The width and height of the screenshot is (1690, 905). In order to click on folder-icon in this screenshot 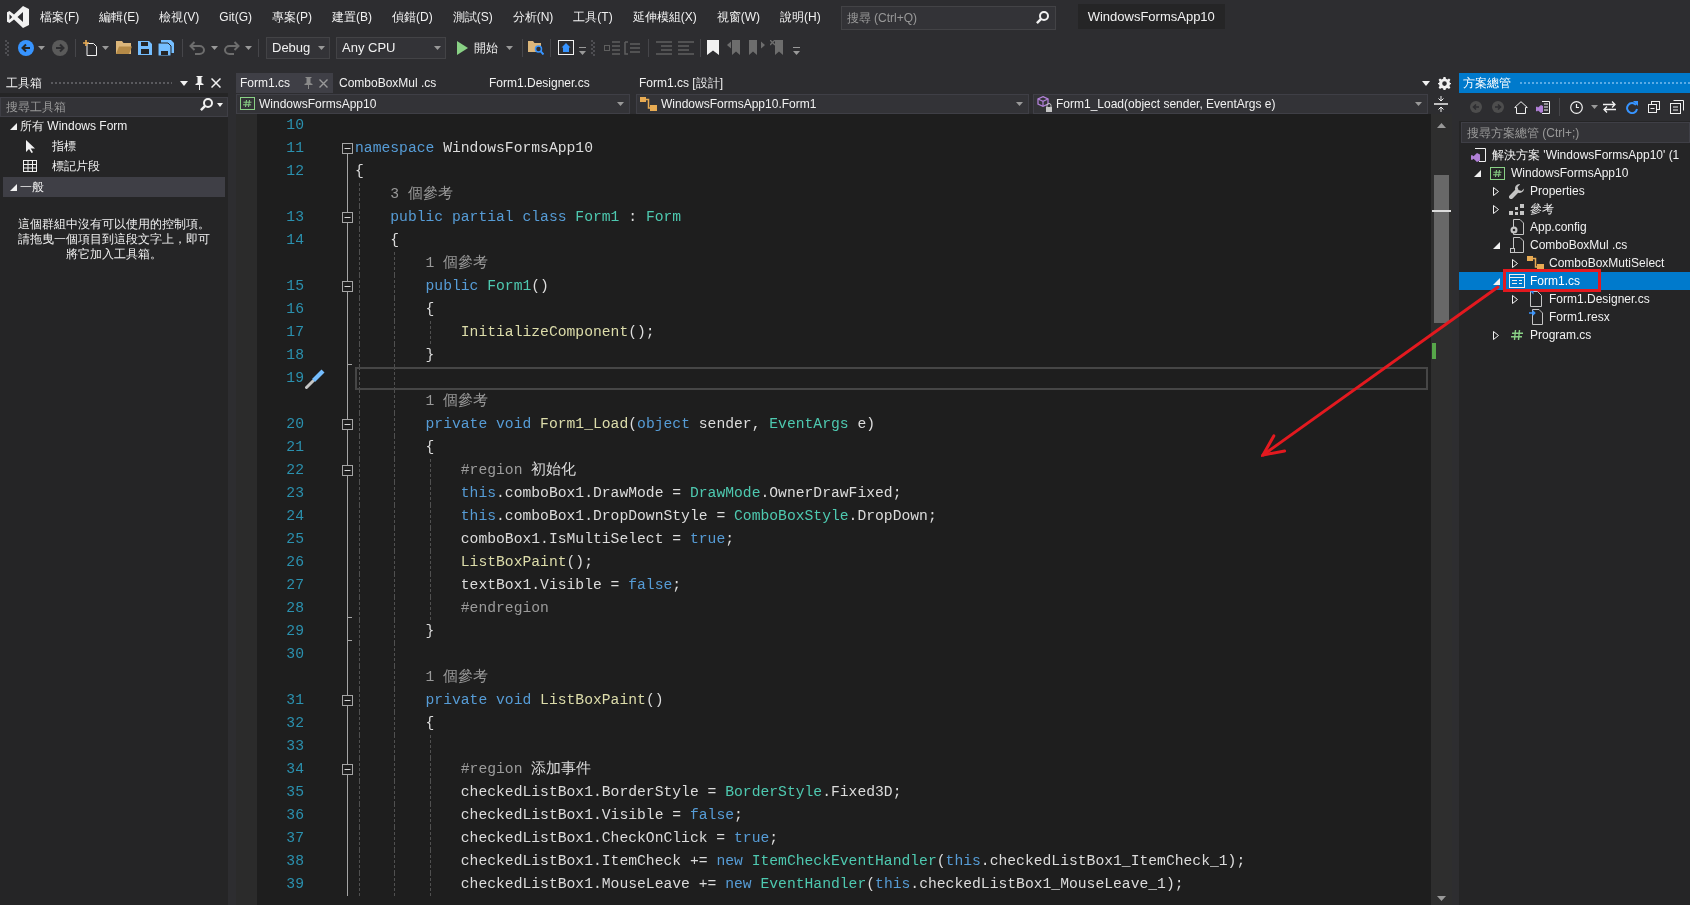, I will do `click(124, 47)`.